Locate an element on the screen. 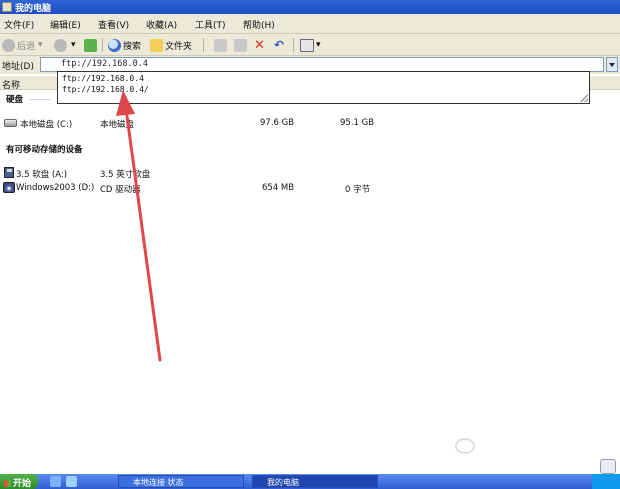  taskbar-item-my-computer: 我的电脑 is located at coordinates (315, 481).